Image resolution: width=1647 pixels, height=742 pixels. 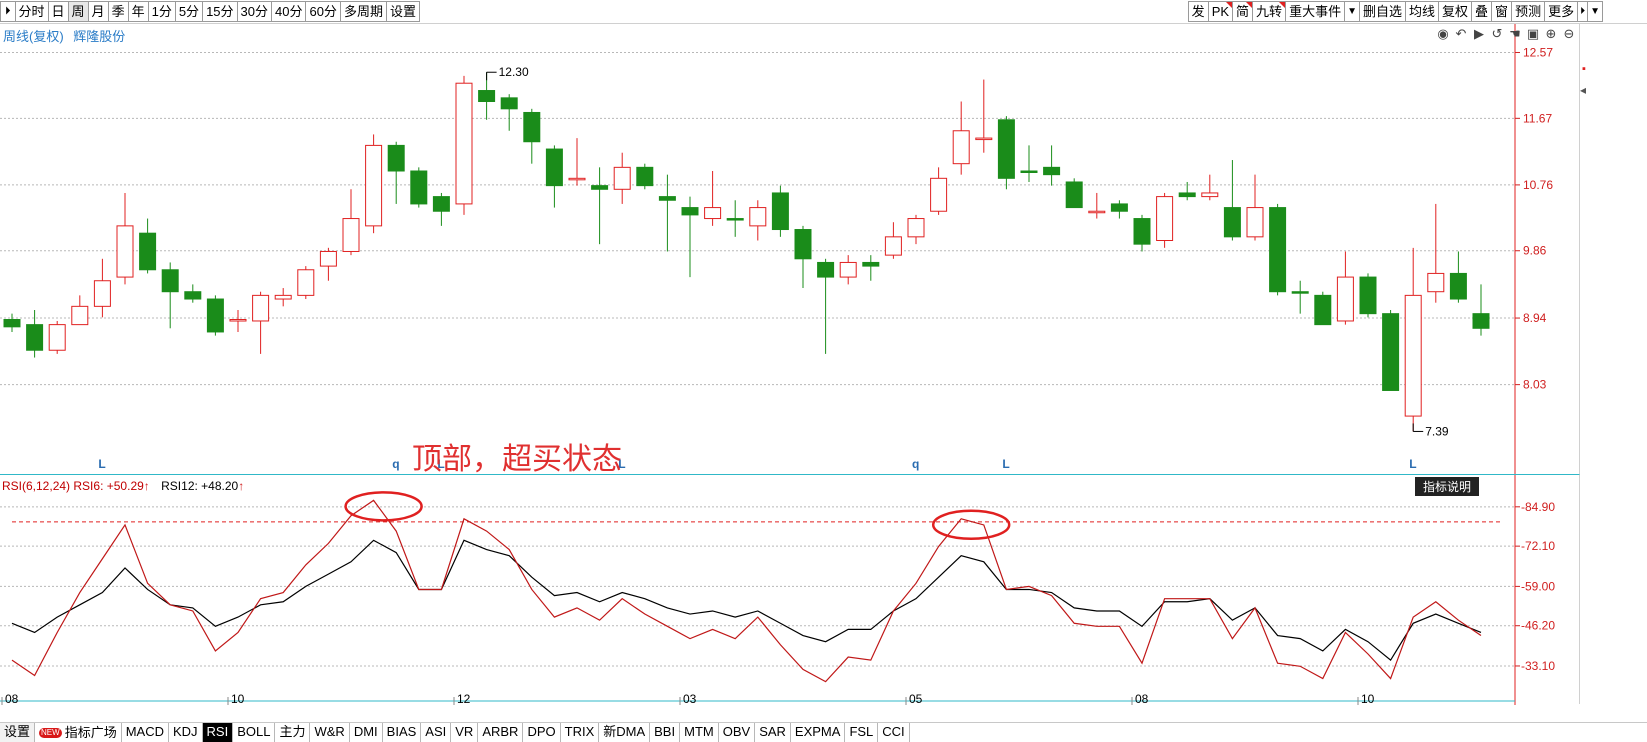 What do you see at coordinates (1382, 11) in the screenshot?
I see `tool-button: 删自选` at bounding box center [1382, 11].